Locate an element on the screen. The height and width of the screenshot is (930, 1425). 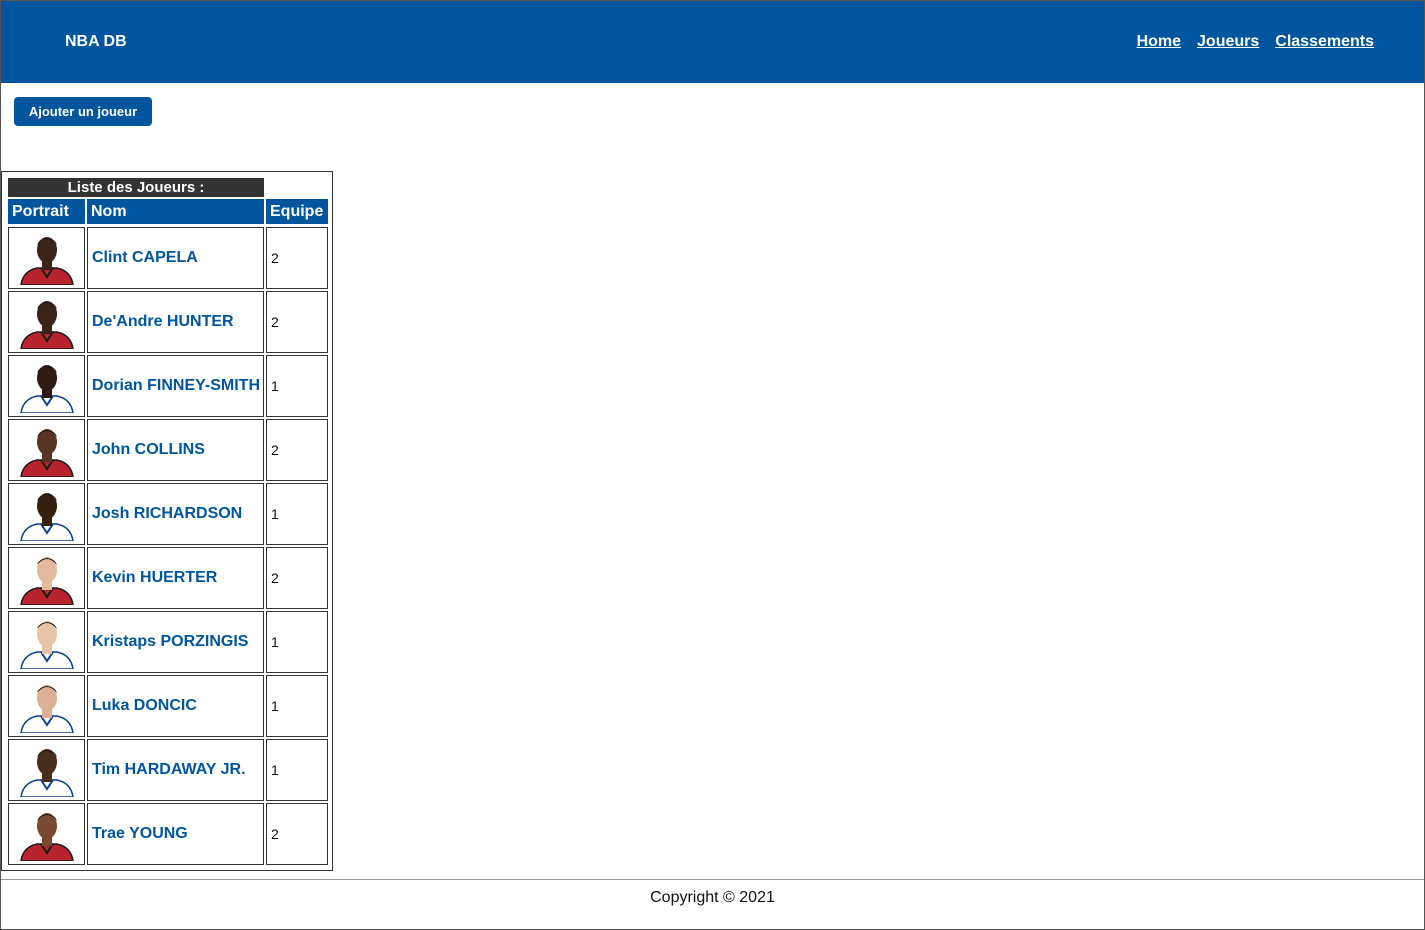
add-player-button: Ajouter un joueur is located at coordinates (83, 111).